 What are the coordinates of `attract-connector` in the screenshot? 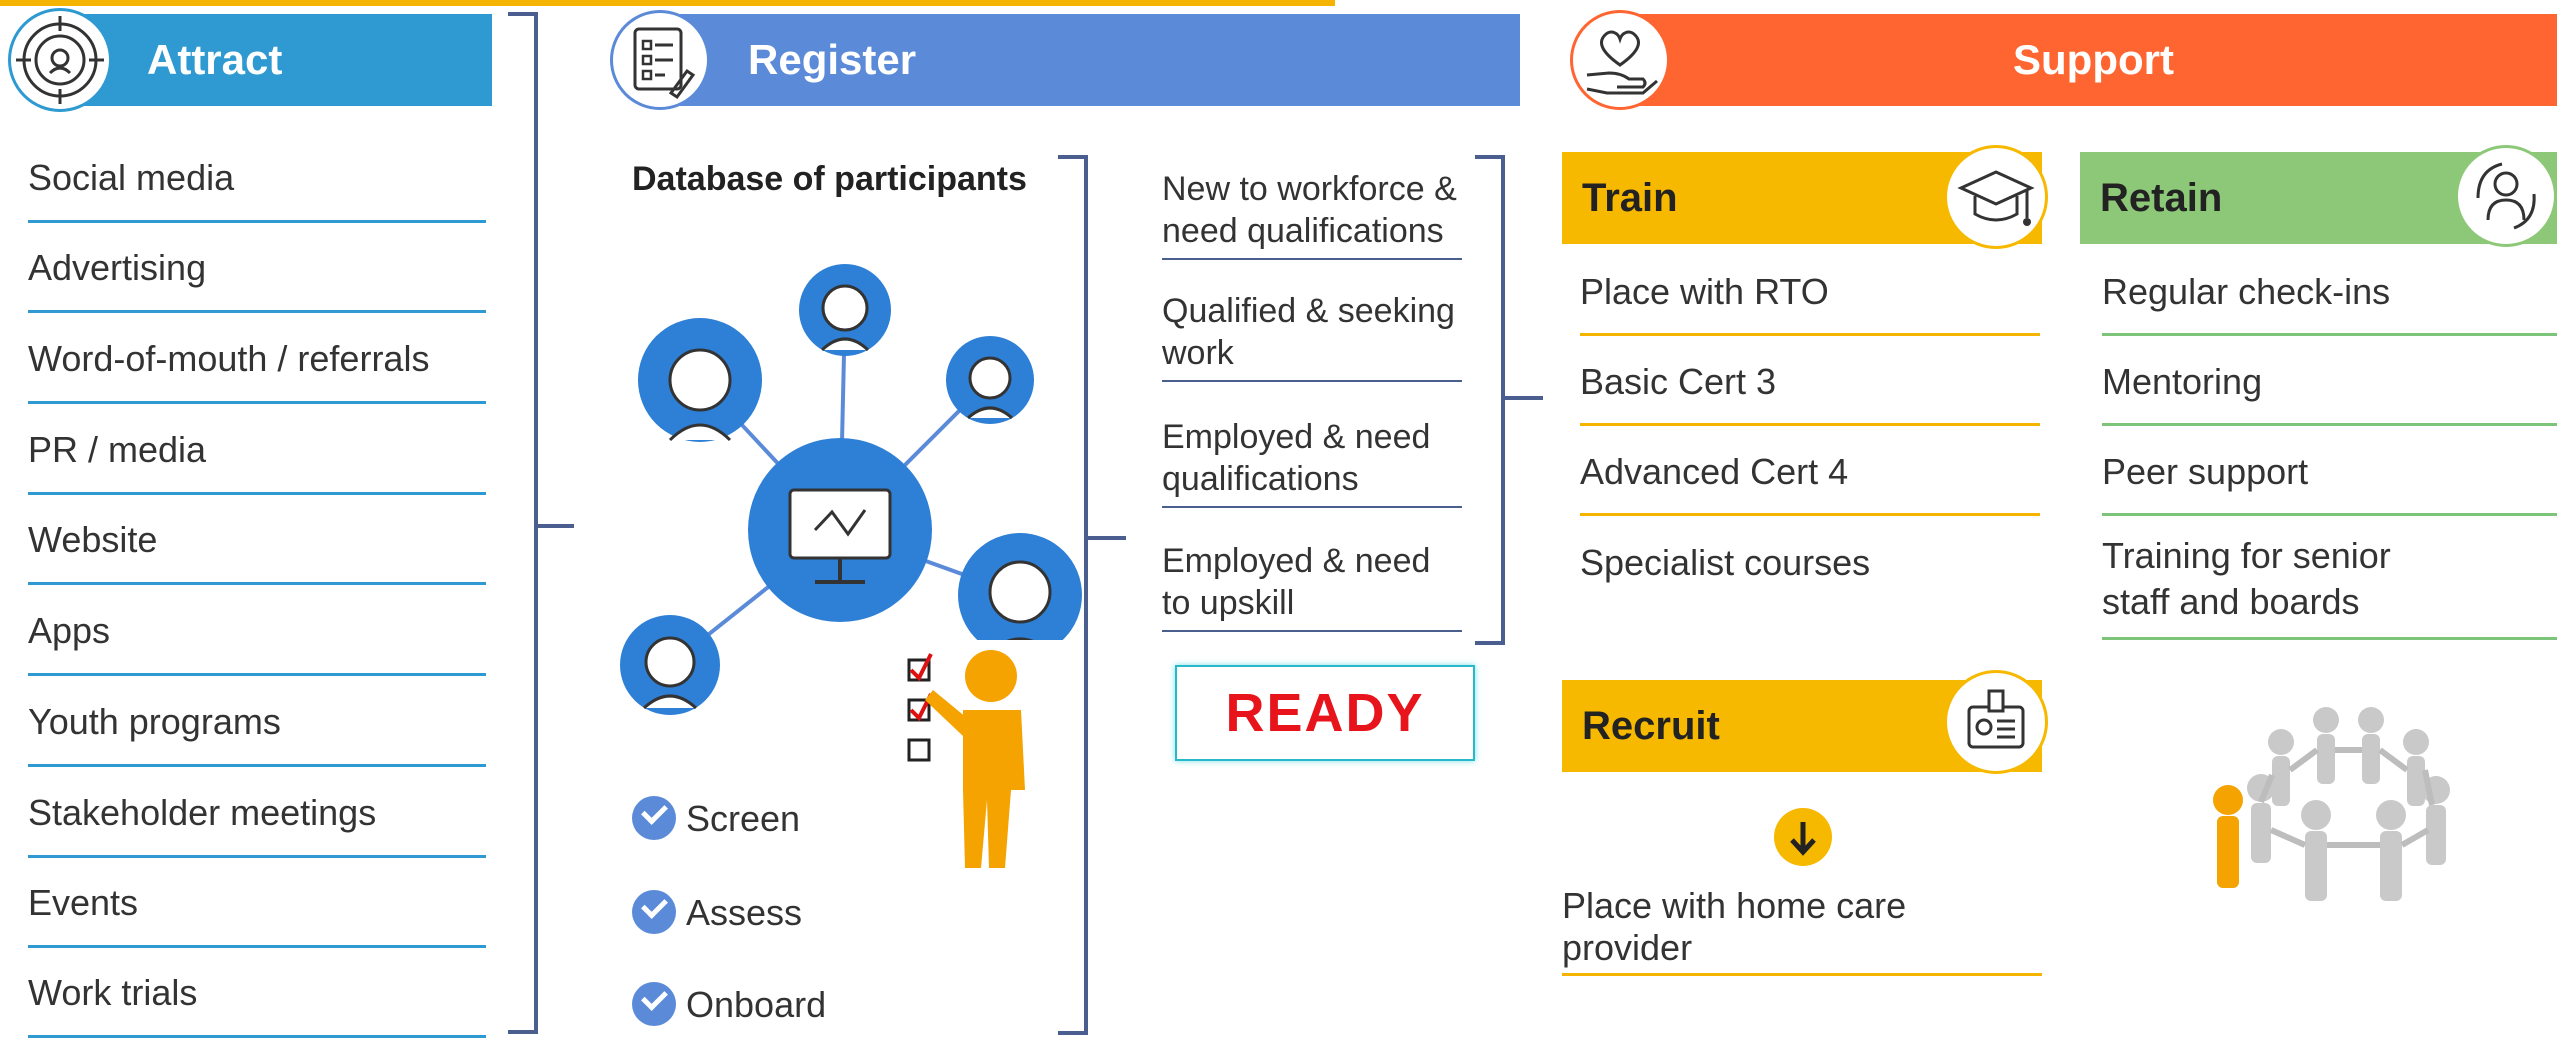 It's located at (556, 526).